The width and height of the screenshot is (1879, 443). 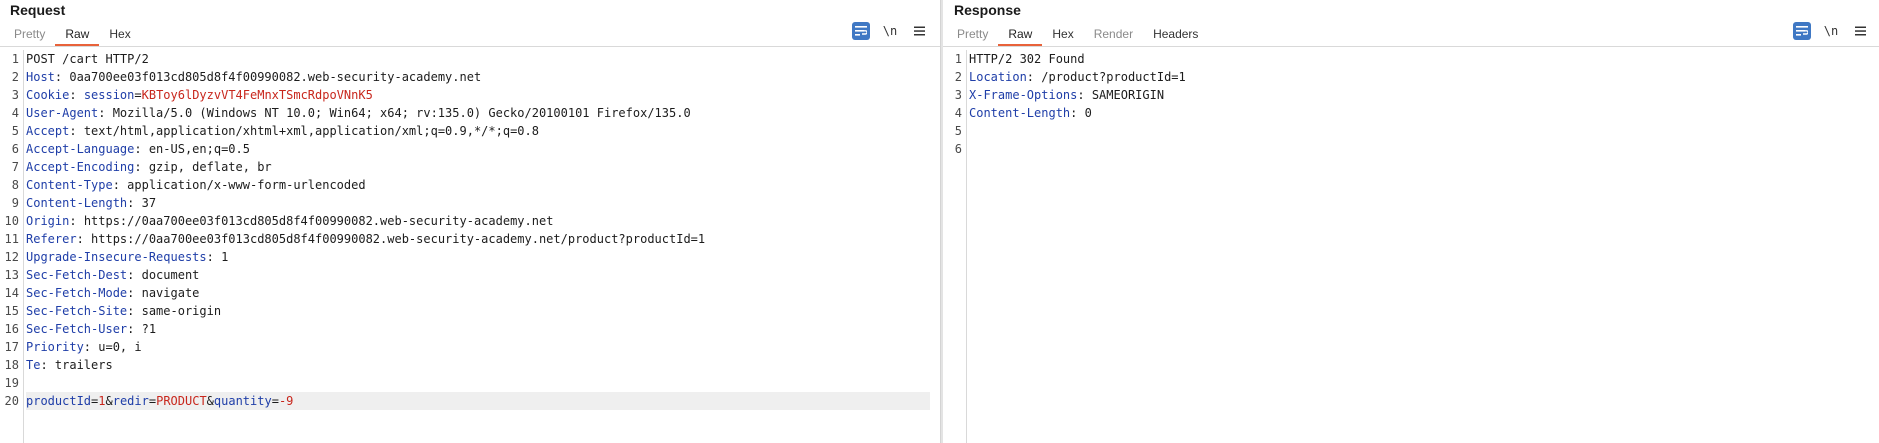 I want to click on response-tabs: Pretty Raw Hex Render Headers, so click(x=1077, y=36).